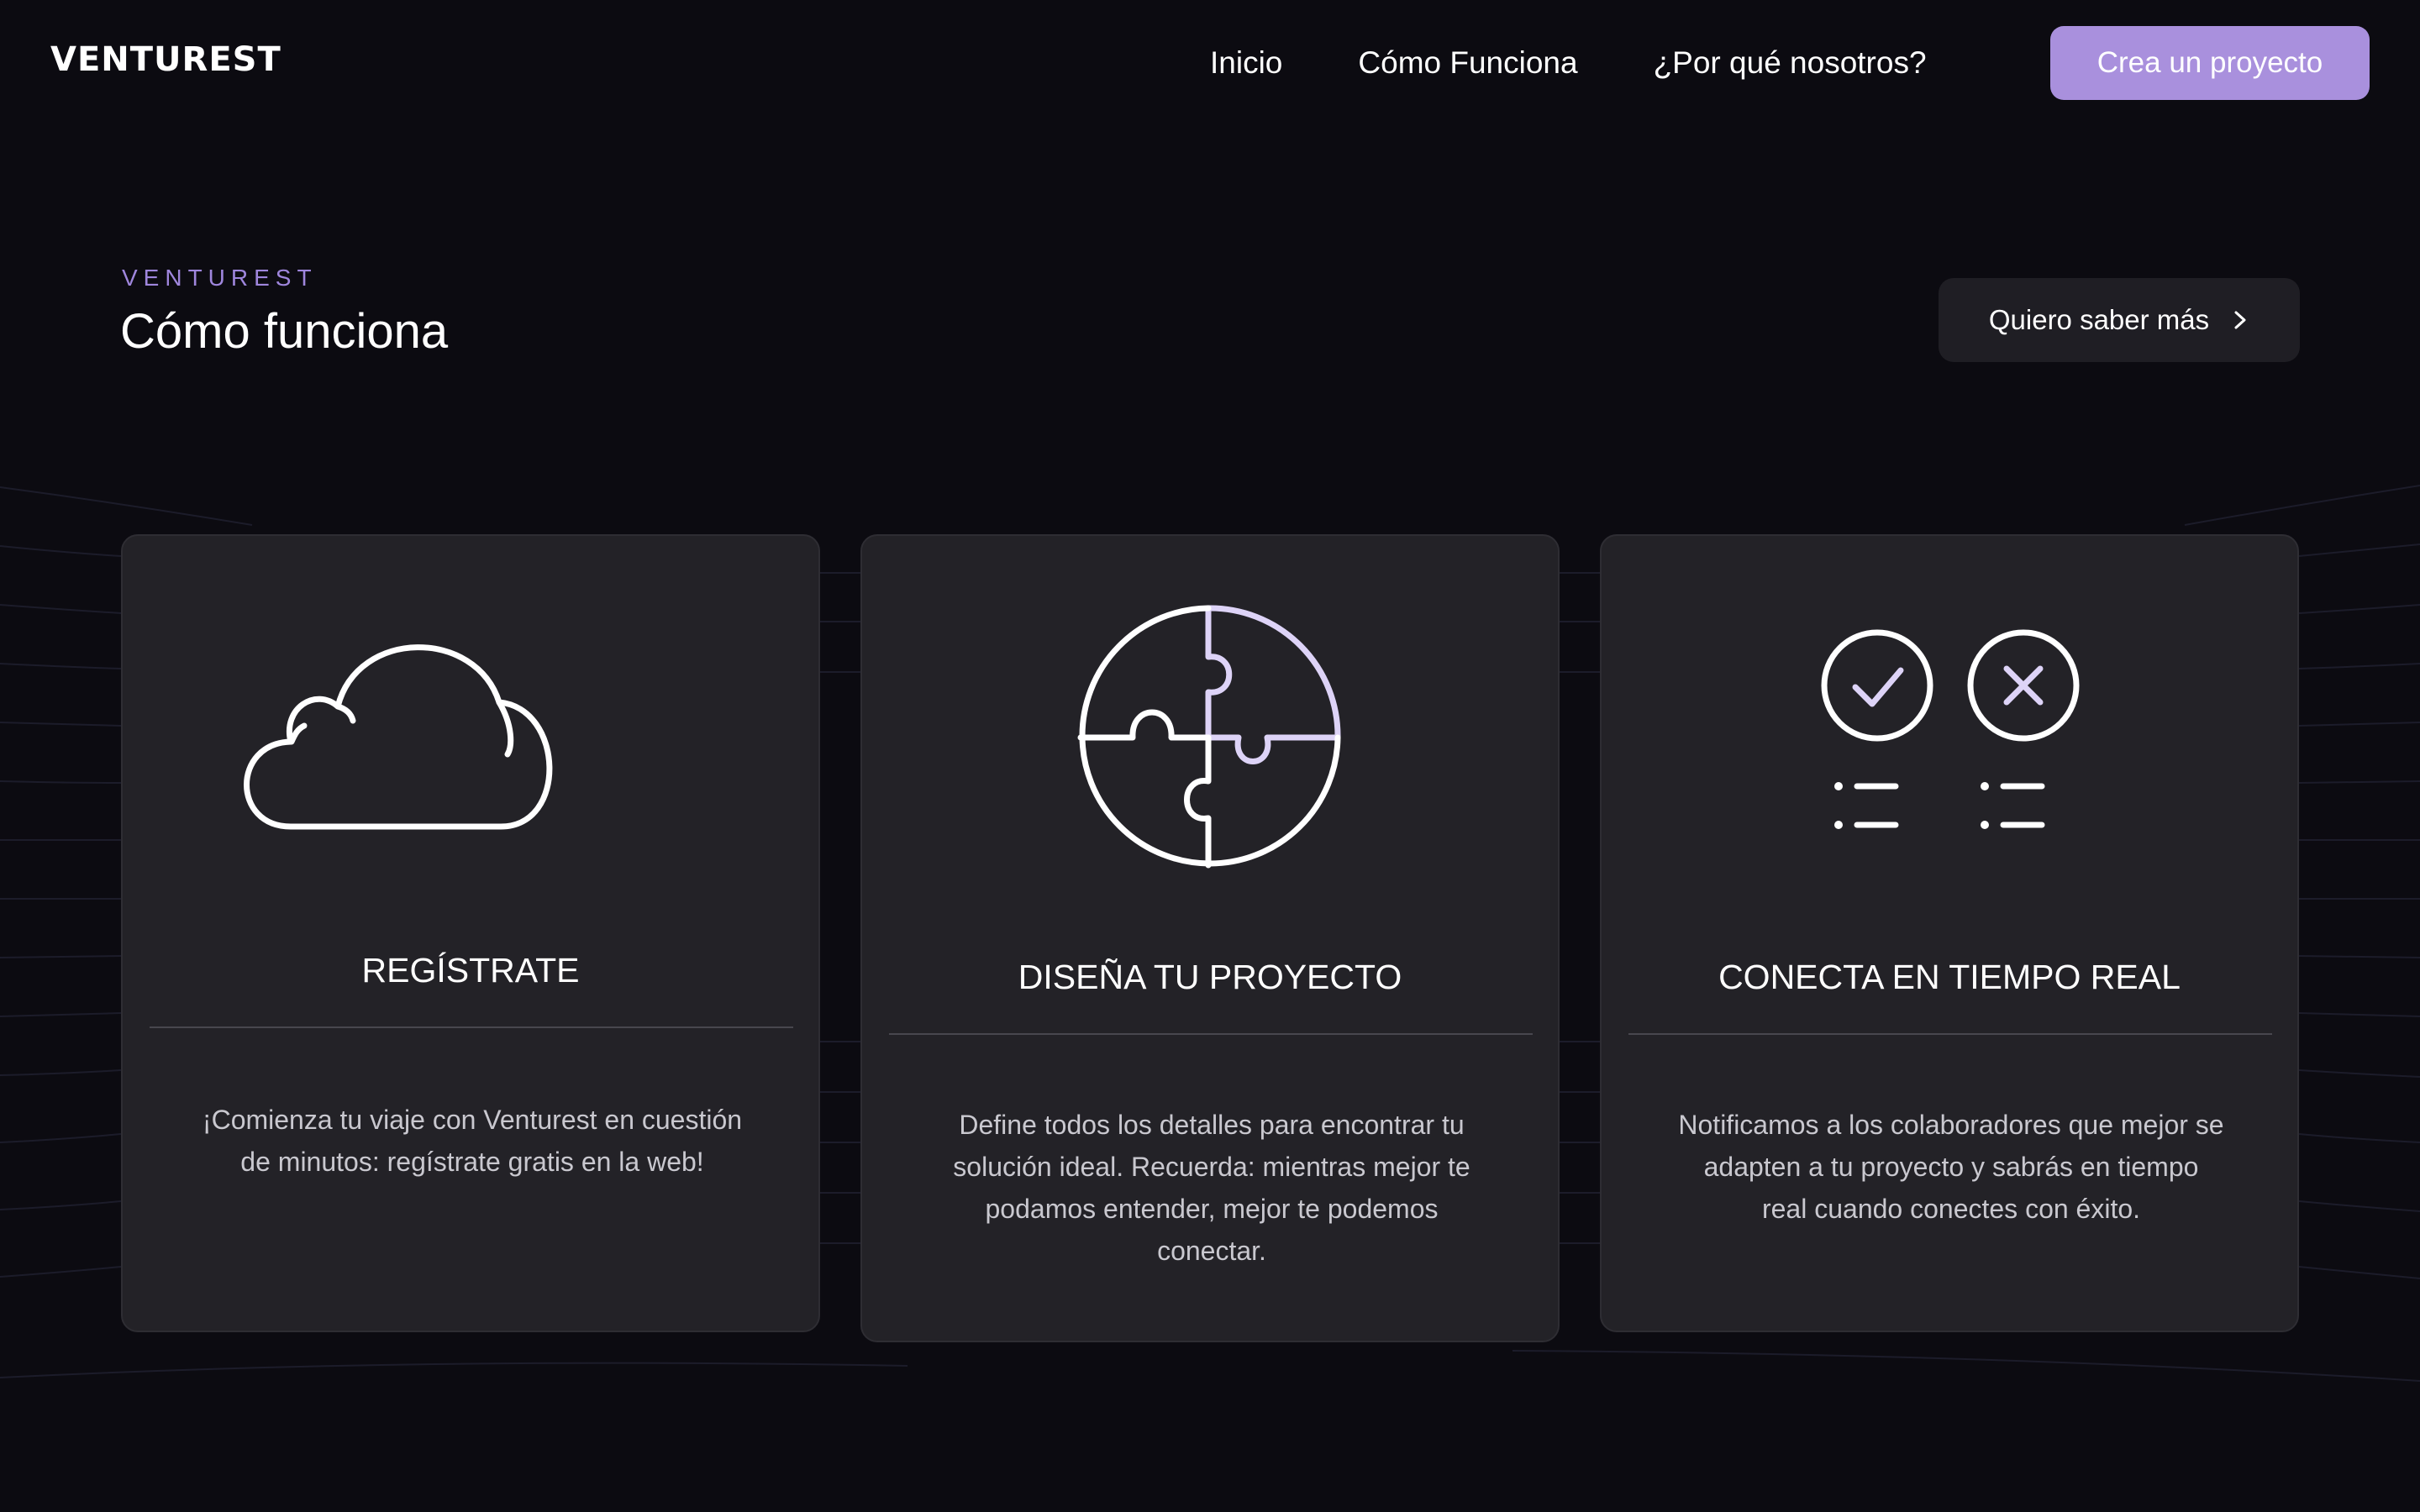  I want to click on check-cross-list-icon, so click(1950, 729).